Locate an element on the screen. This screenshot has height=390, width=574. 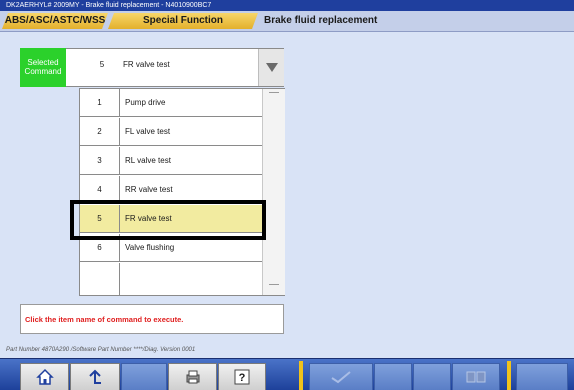
tab-abs-asc-astc-wss: ABS/ASC/ASTC/WSS is located at coordinates (55, 21).